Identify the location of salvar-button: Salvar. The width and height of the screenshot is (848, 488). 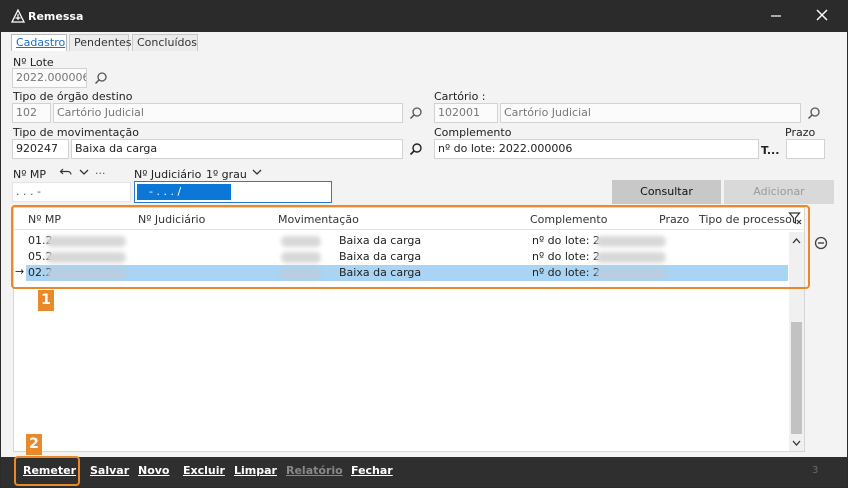
(109, 470).